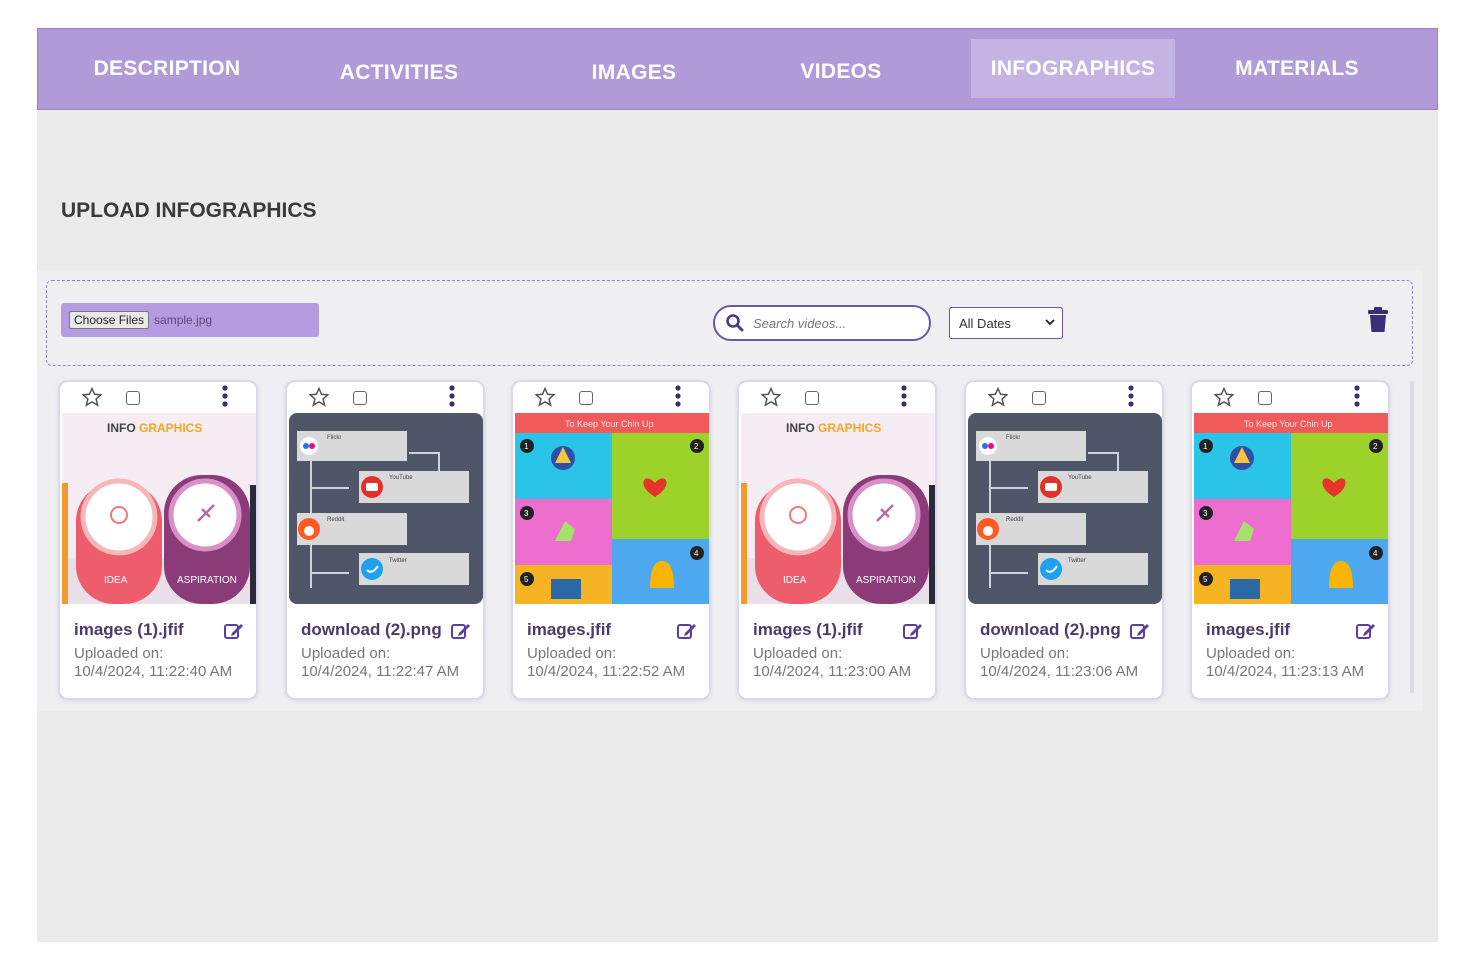  I want to click on trash-icon, so click(1378, 320).